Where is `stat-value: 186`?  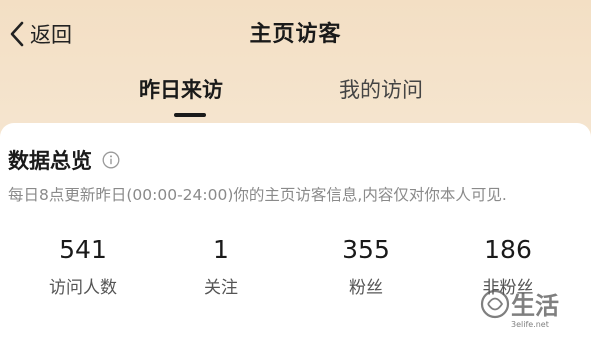
stat-value: 186 is located at coordinates (508, 249).